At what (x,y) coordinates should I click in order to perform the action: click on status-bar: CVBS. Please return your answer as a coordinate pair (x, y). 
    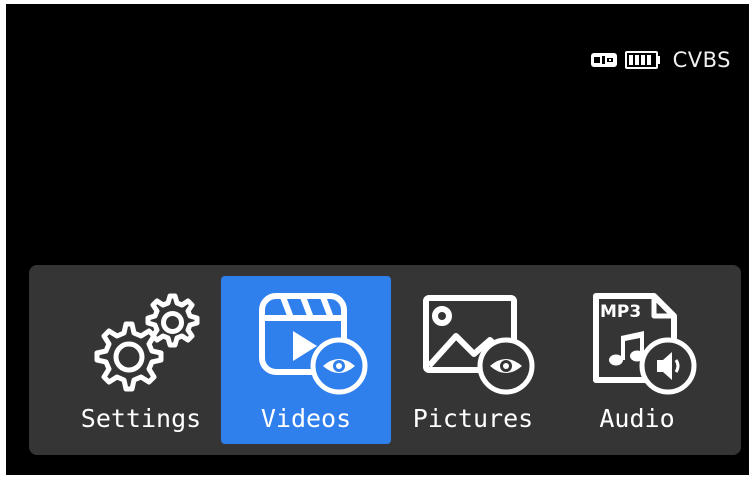
    Looking at the image, I should click on (660, 60).